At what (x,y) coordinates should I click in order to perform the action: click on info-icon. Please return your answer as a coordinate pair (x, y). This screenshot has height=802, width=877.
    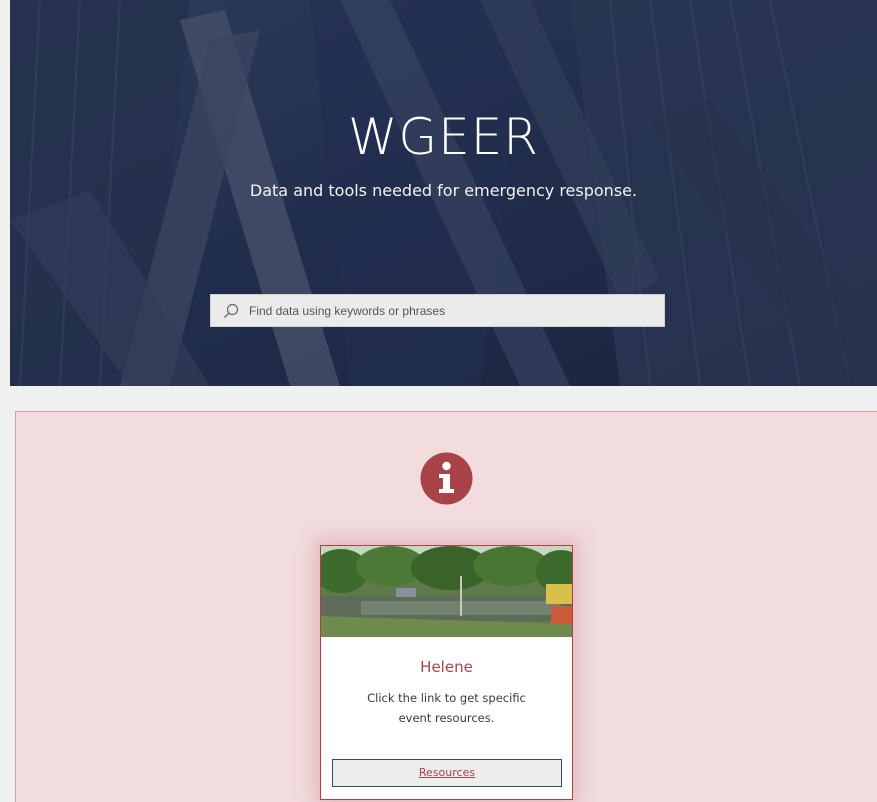
    Looking at the image, I should click on (446, 478).